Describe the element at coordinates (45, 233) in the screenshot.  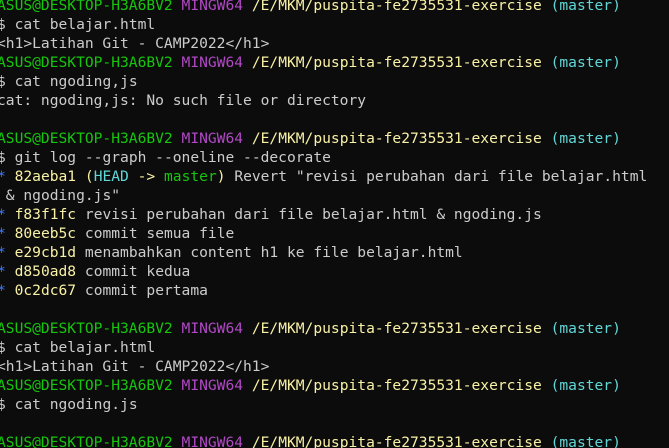
I see `commit-hash: 80eeb5c` at that location.